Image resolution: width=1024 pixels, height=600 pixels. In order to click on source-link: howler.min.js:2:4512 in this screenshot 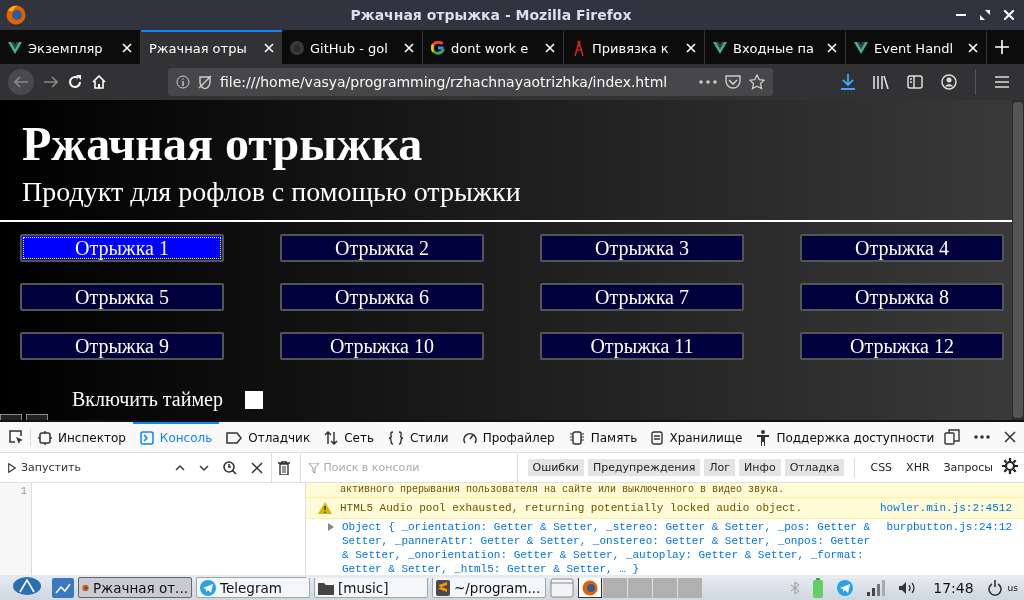, I will do `click(945, 508)`.